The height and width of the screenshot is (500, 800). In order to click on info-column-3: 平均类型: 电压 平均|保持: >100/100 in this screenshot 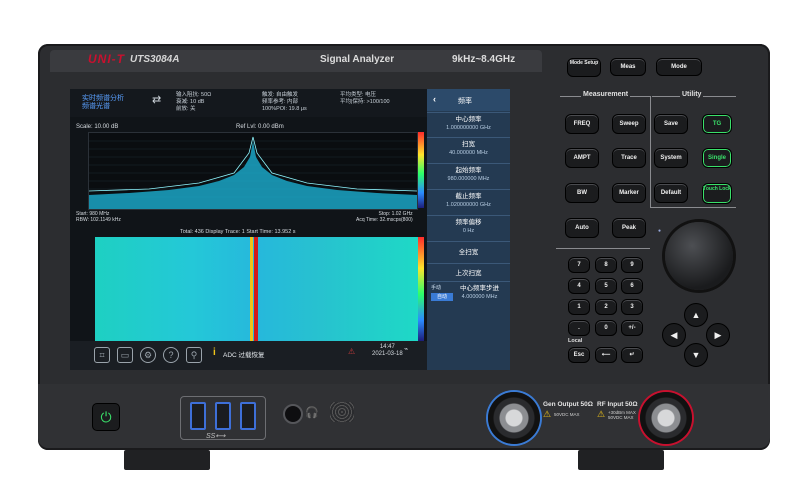, I will do `click(365, 98)`.